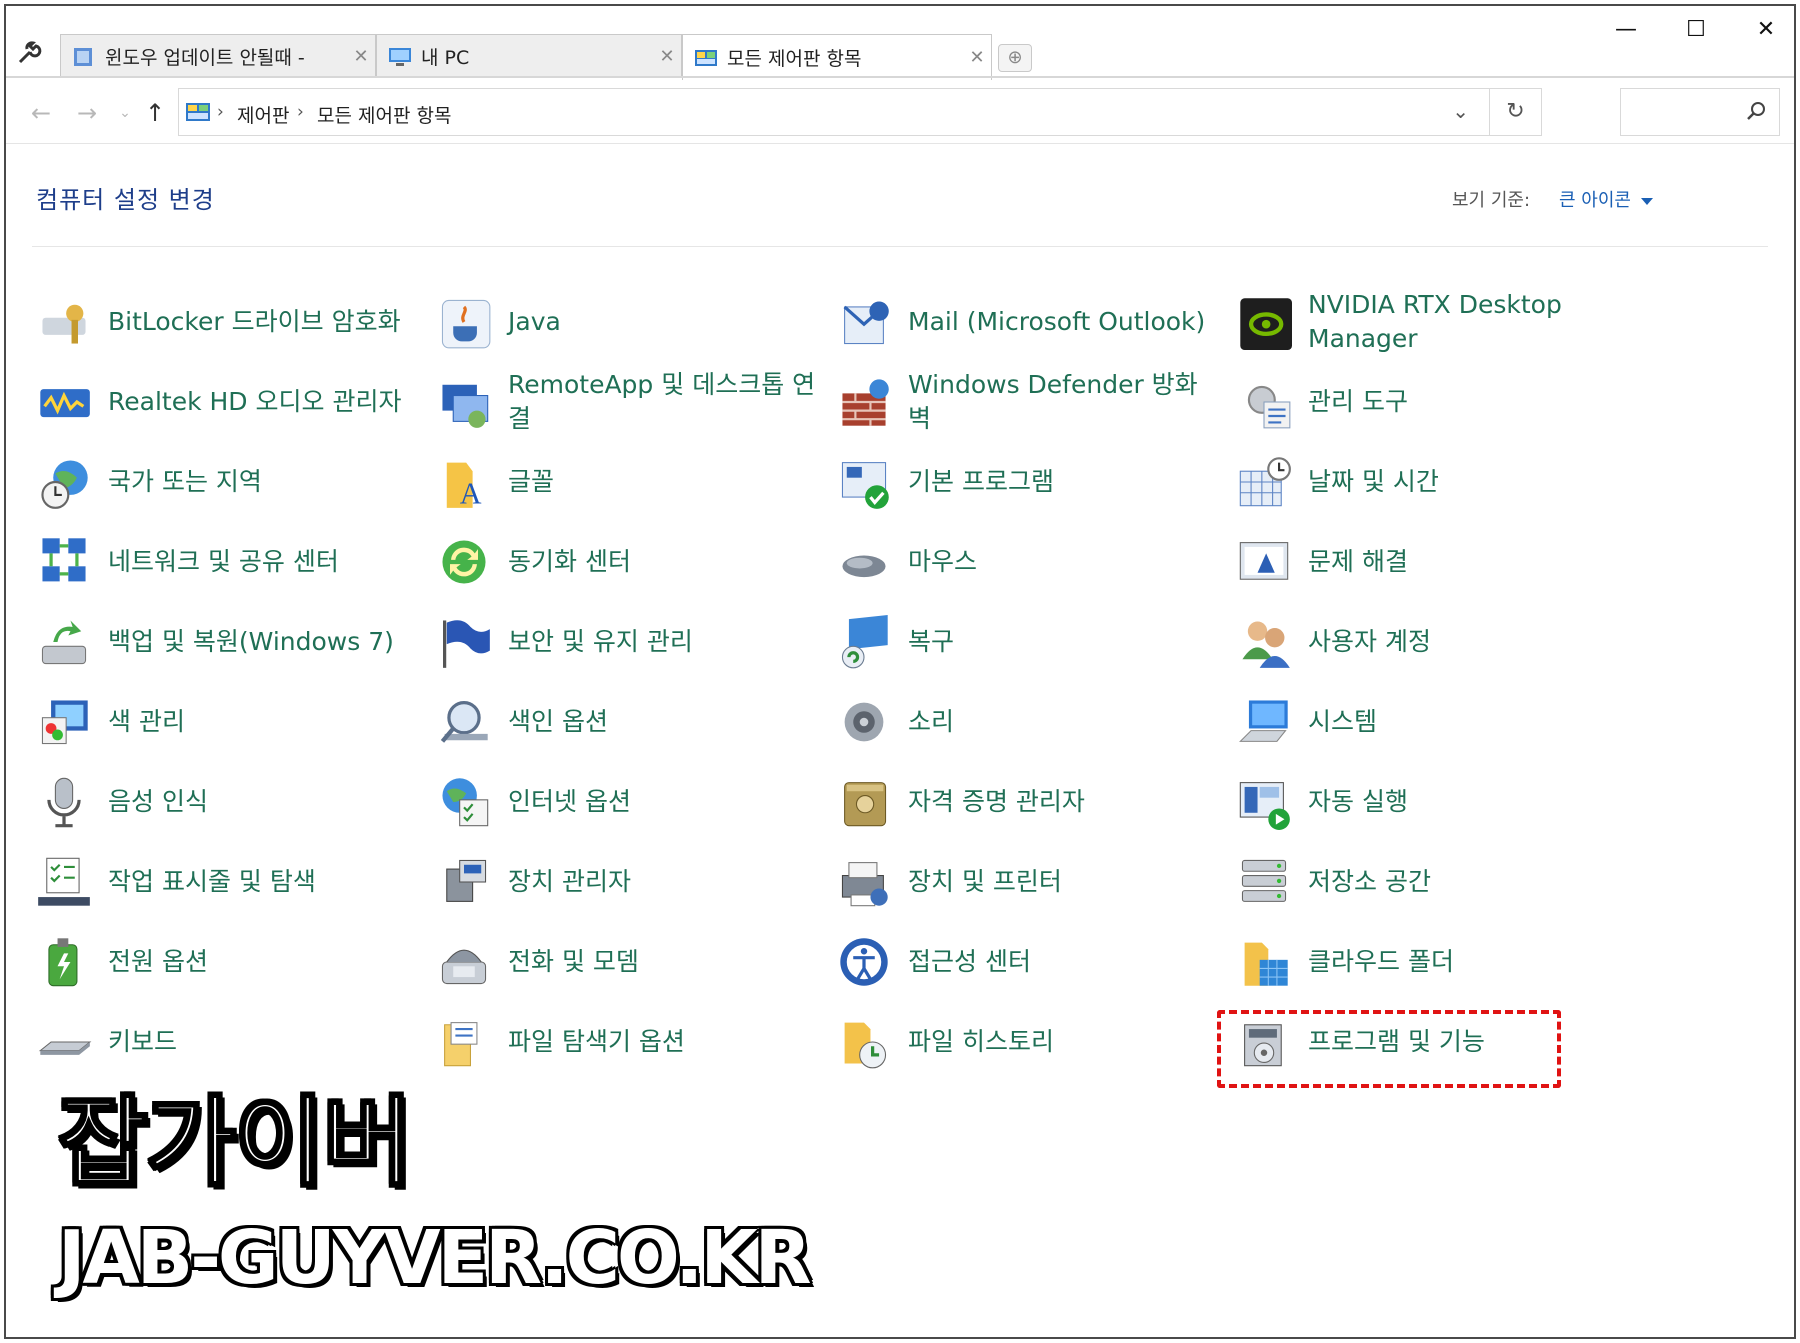  What do you see at coordinates (1463, 882) in the screenshot?
I see `control-panel-item-label: 저장소 공간` at bounding box center [1463, 882].